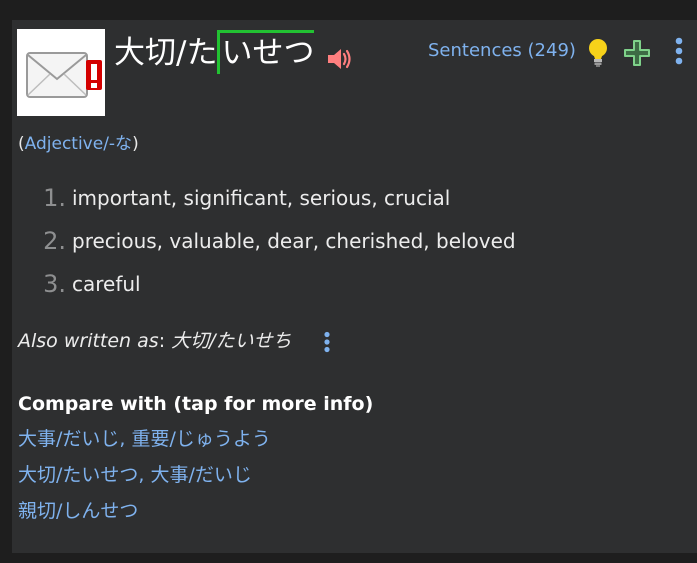 The image size is (697, 563). Describe the element at coordinates (135, 475) in the screenshot. I see `compare-link: 大切/たいせつ, 大事/だいじ` at that location.